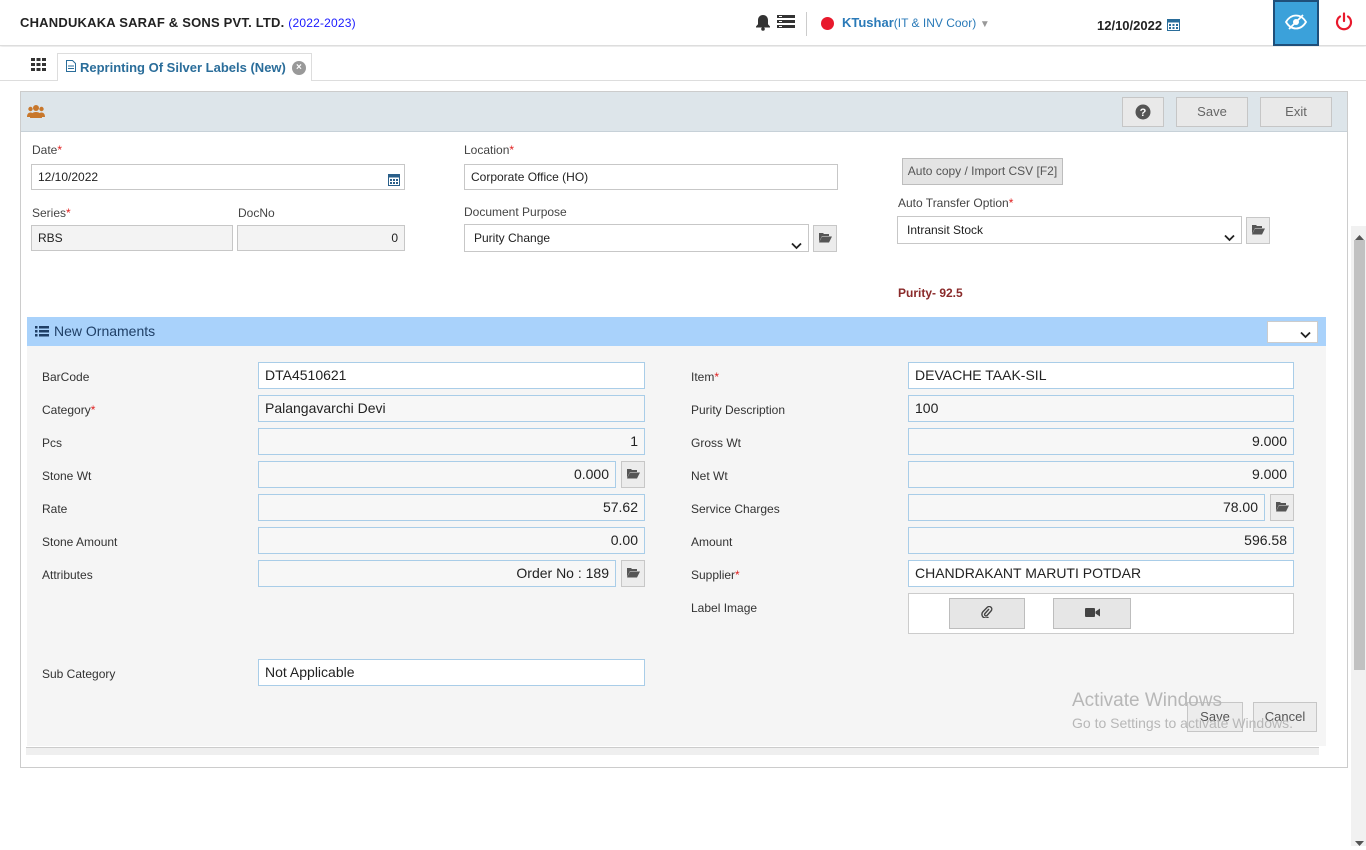 The width and height of the screenshot is (1366, 850). What do you see at coordinates (512, 238) in the screenshot?
I see `document-purpose-value: Purity Change` at bounding box center [512, 238].